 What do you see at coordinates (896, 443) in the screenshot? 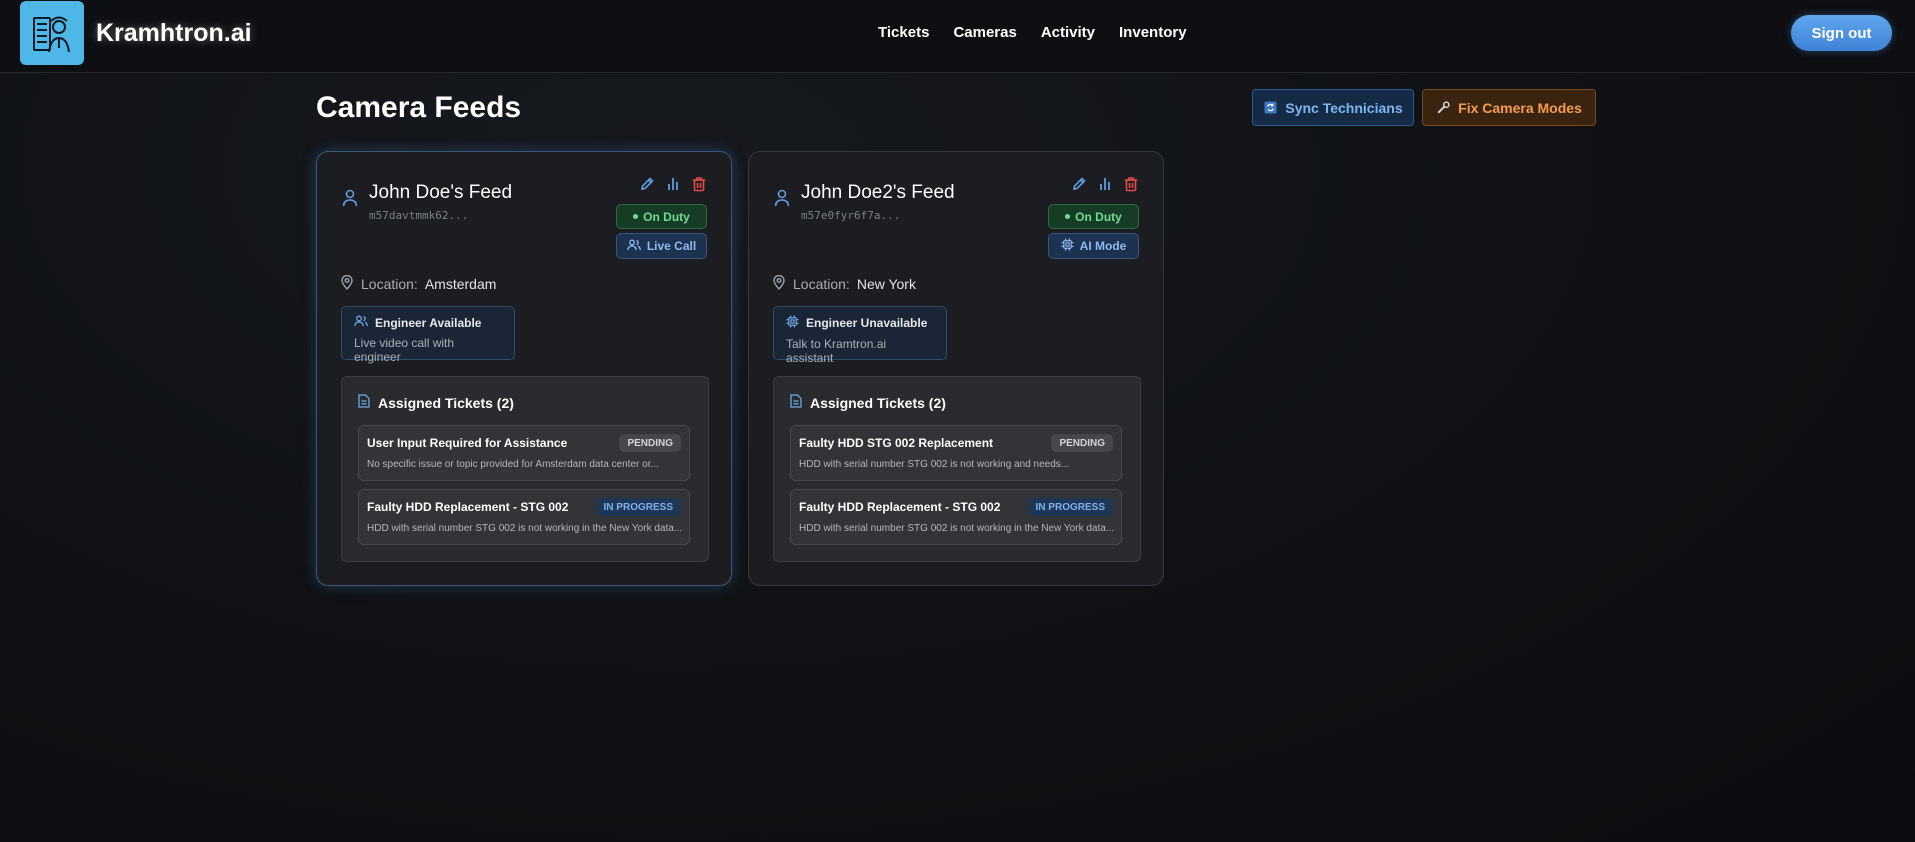
I see `ticket-title: Faulty HDD STG 002 Replacement` at bounding box center [896, 443].